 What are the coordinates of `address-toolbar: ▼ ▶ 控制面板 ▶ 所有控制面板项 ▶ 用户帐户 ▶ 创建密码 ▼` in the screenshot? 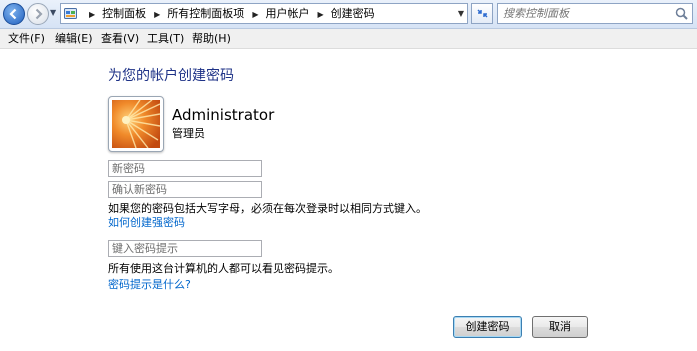 It's located at (348, 14).